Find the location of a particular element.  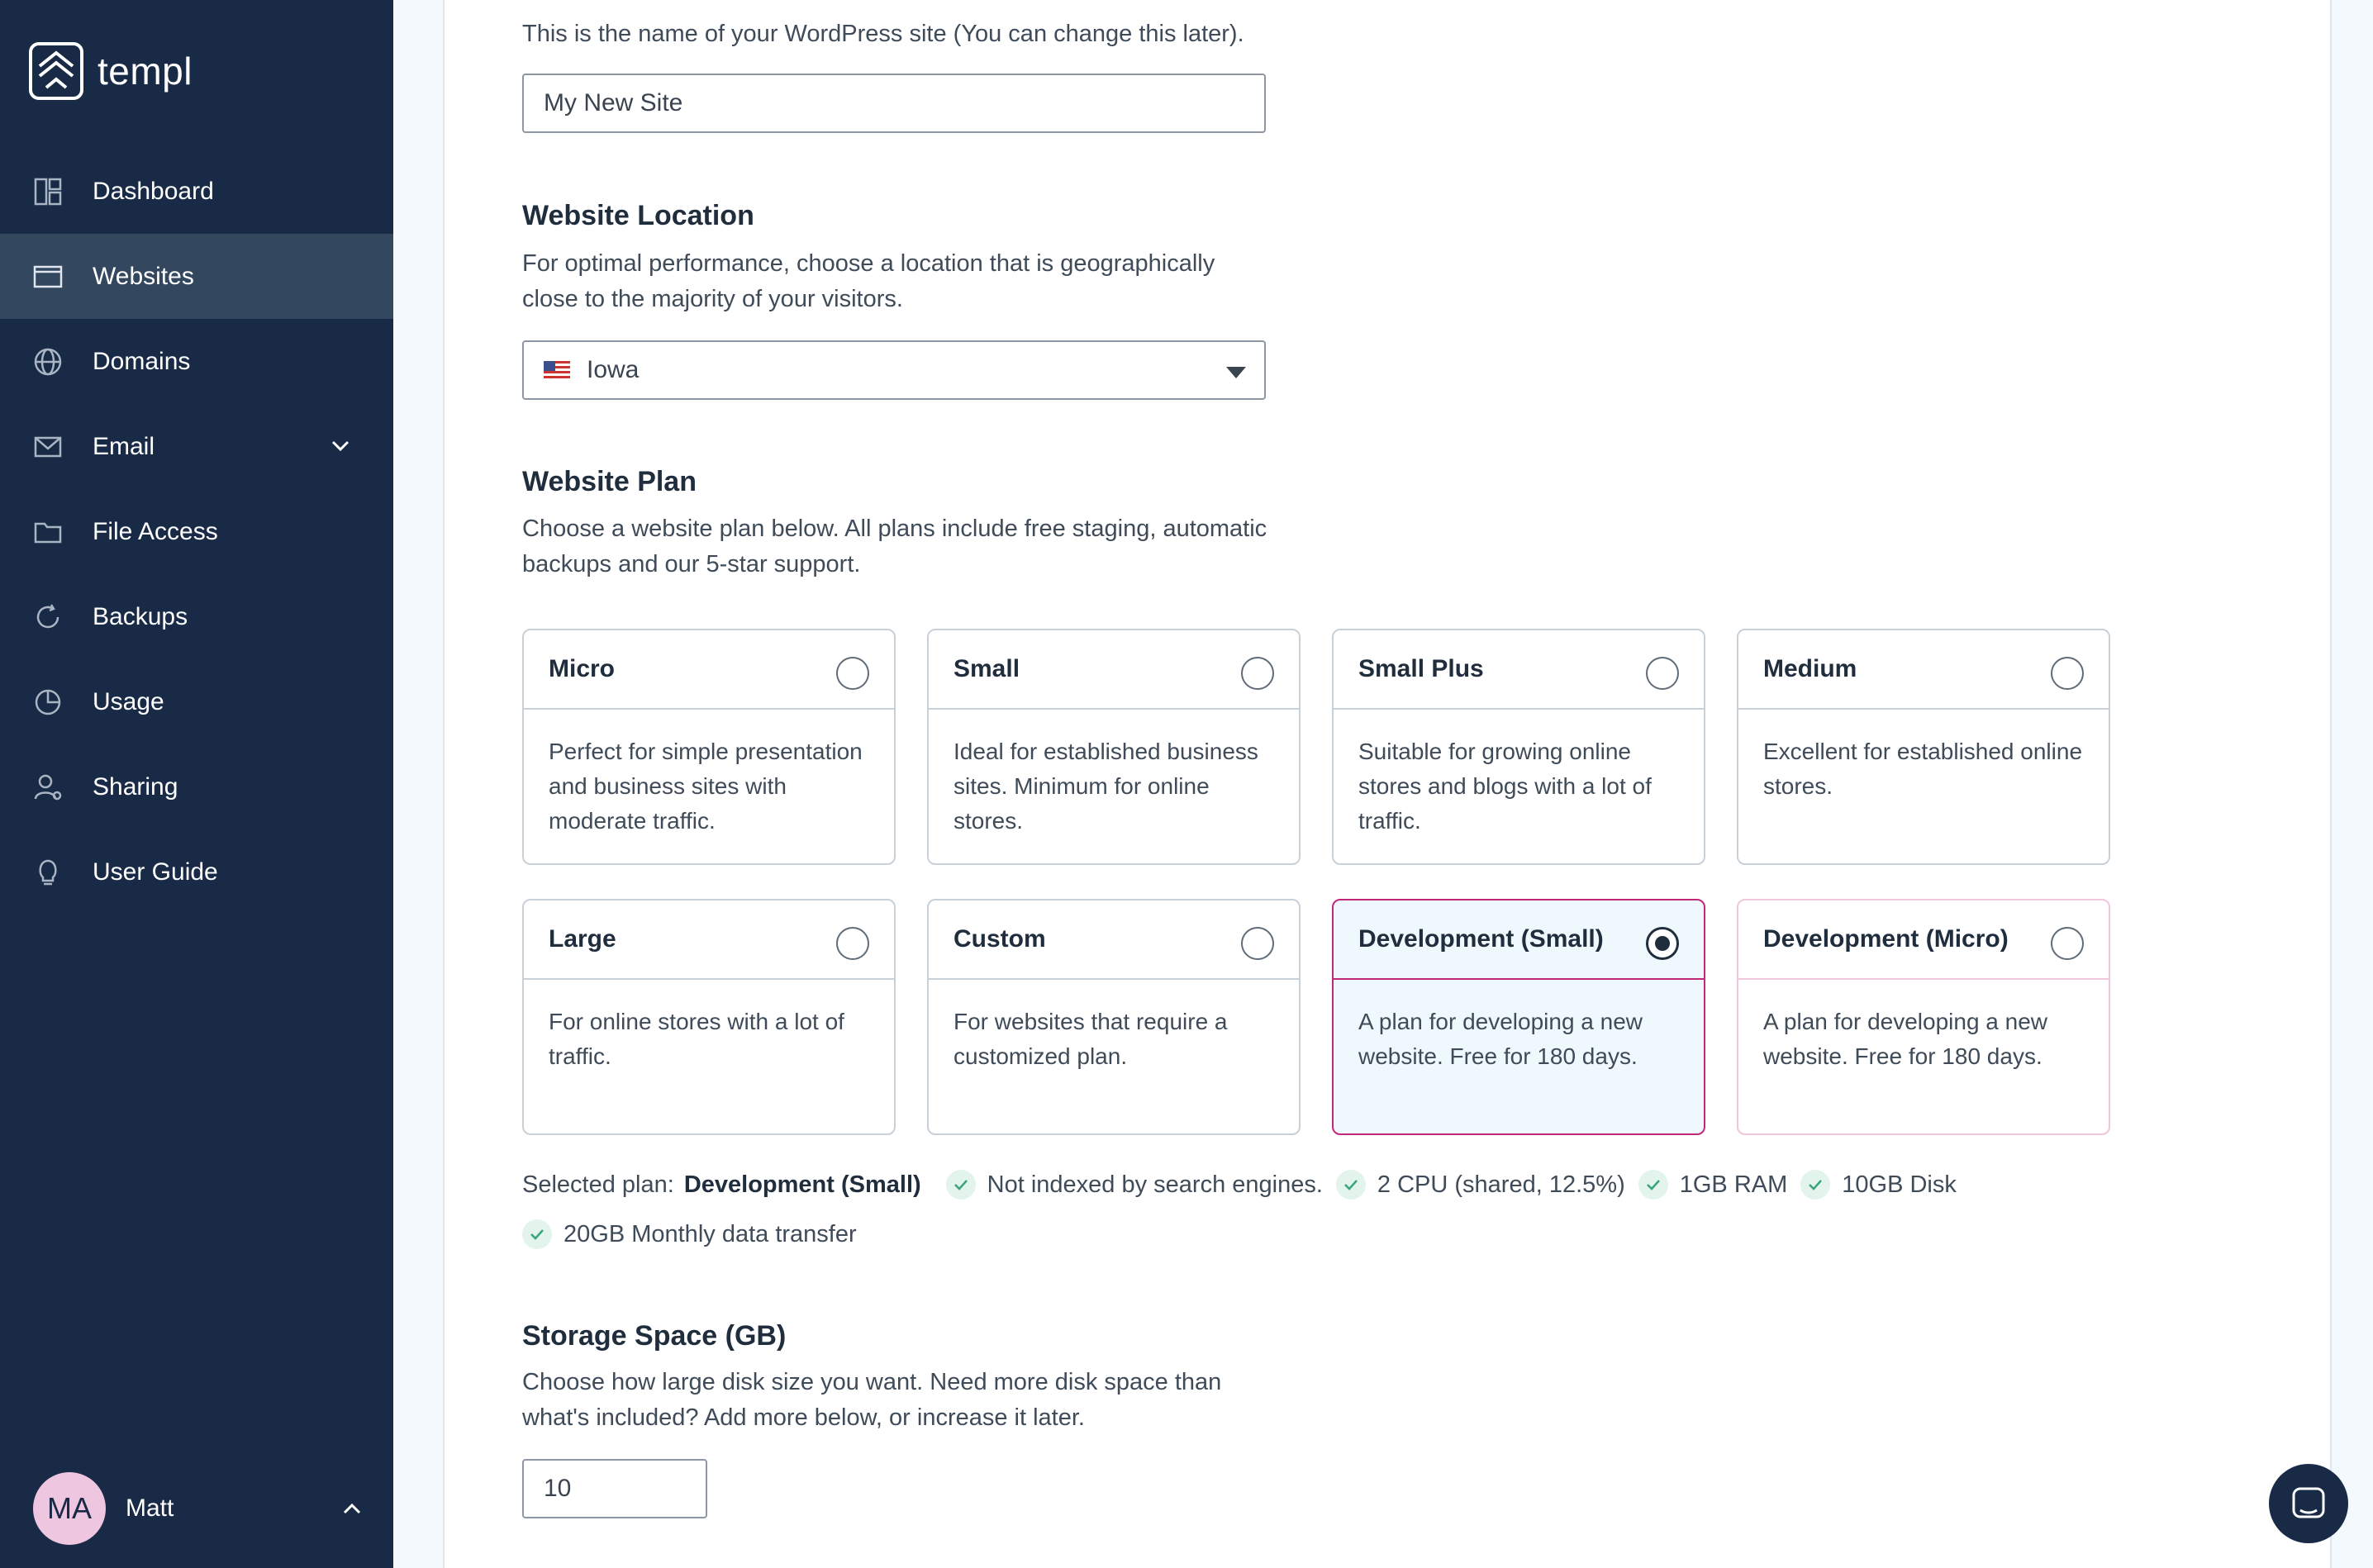

sidebar-item-dashboard: Dashboard is located at coordinates (196, 191).